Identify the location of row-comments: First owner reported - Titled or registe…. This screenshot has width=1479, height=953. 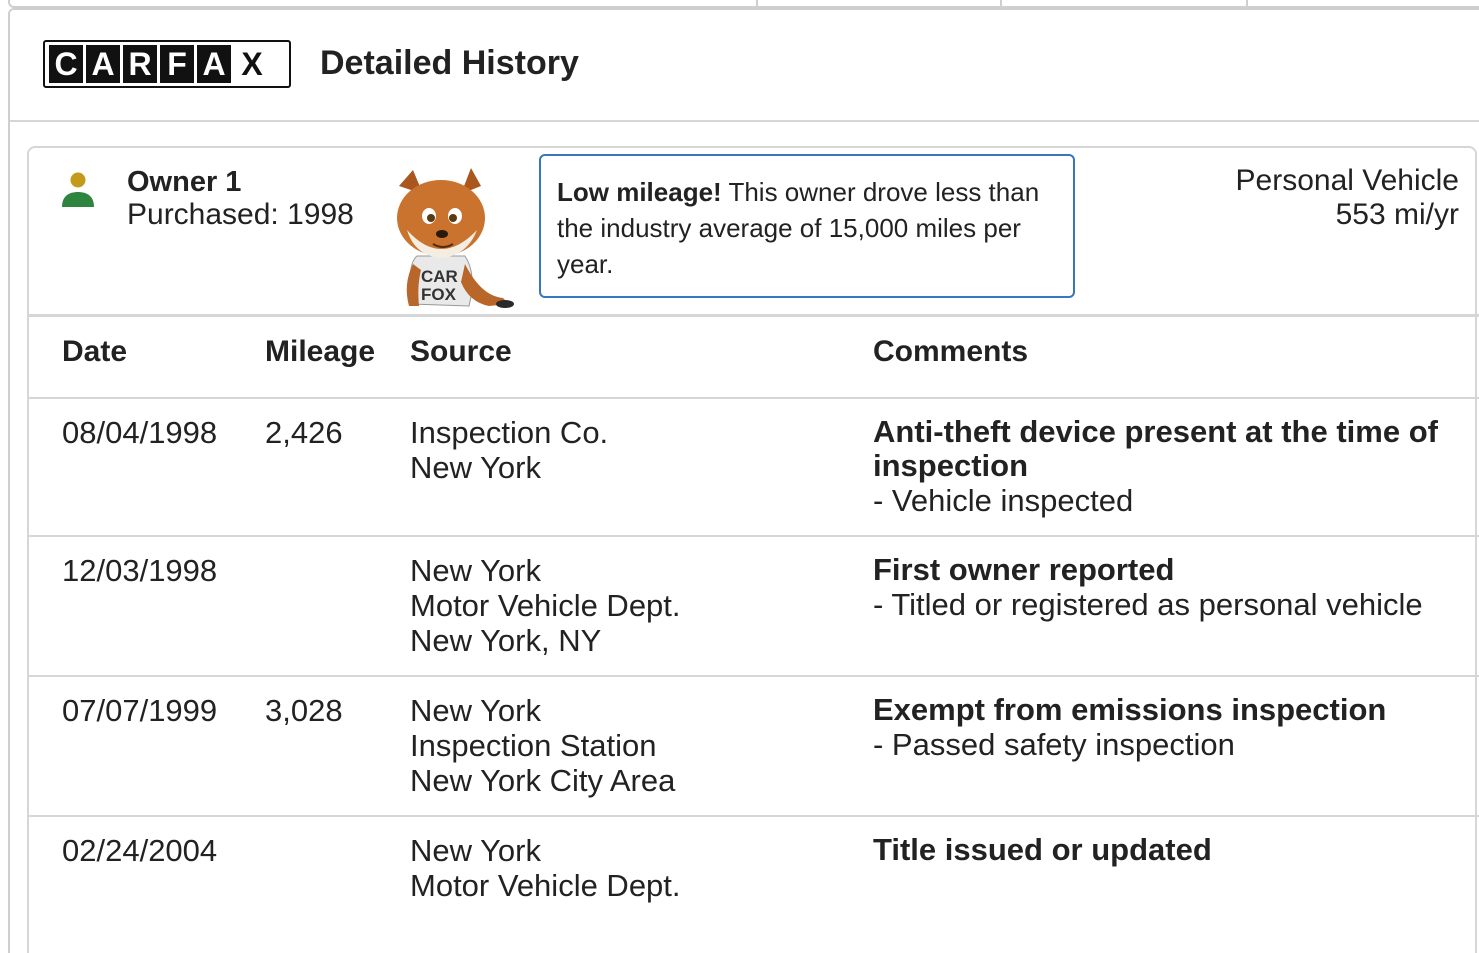
(1163, 588).